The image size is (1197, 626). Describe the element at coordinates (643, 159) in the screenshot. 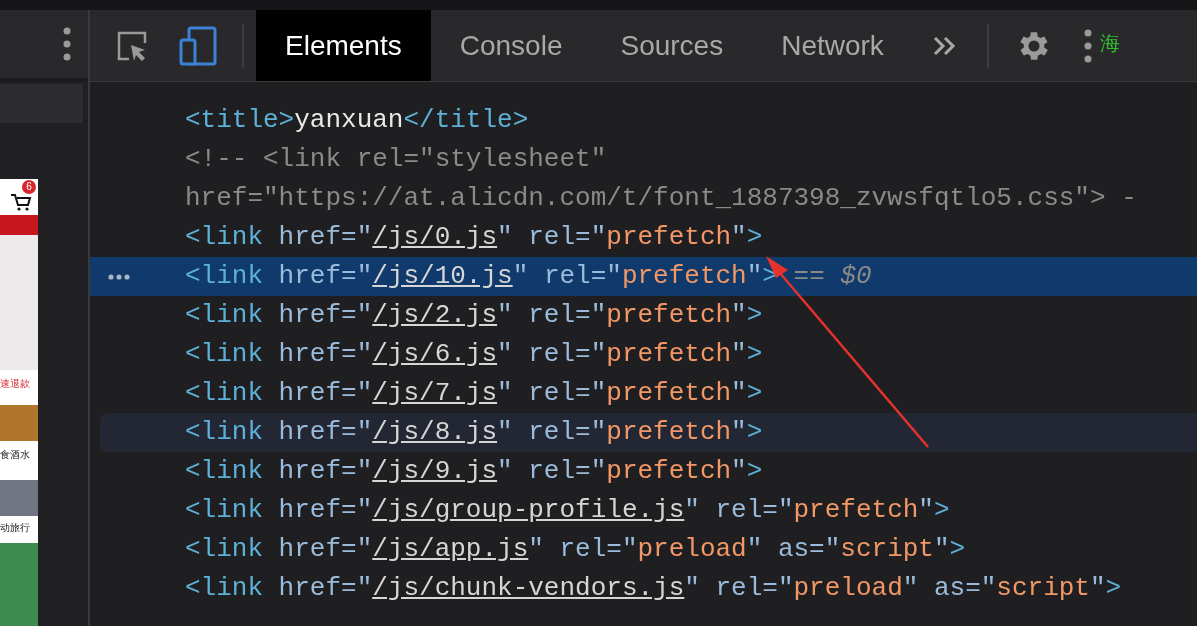

I see `dom-node-row: <!-- <link rel="stylesheet"` at that location.